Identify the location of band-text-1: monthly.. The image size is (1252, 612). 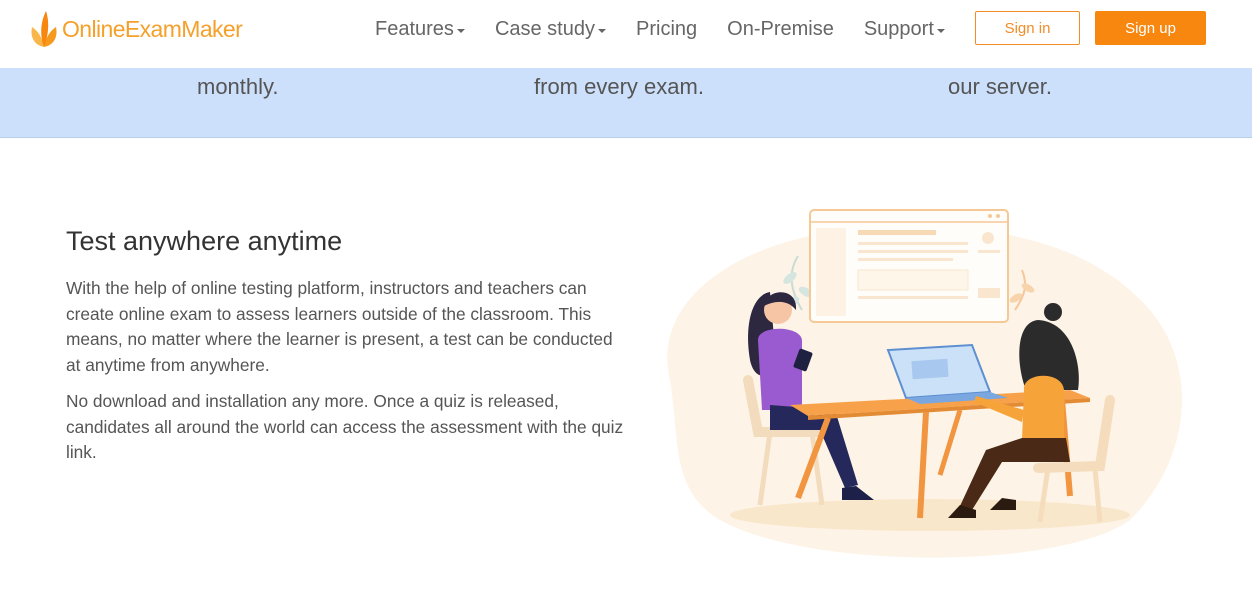
(238, 86).